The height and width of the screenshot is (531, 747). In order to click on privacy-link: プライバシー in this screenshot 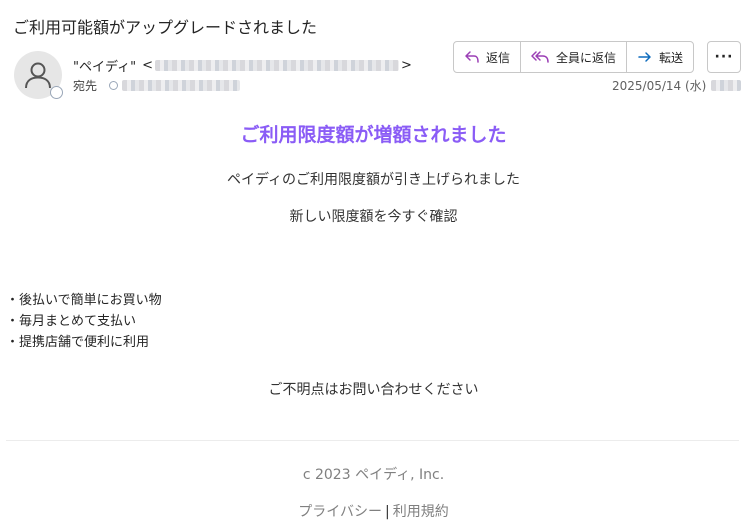, I will do `click(340, 512)`.